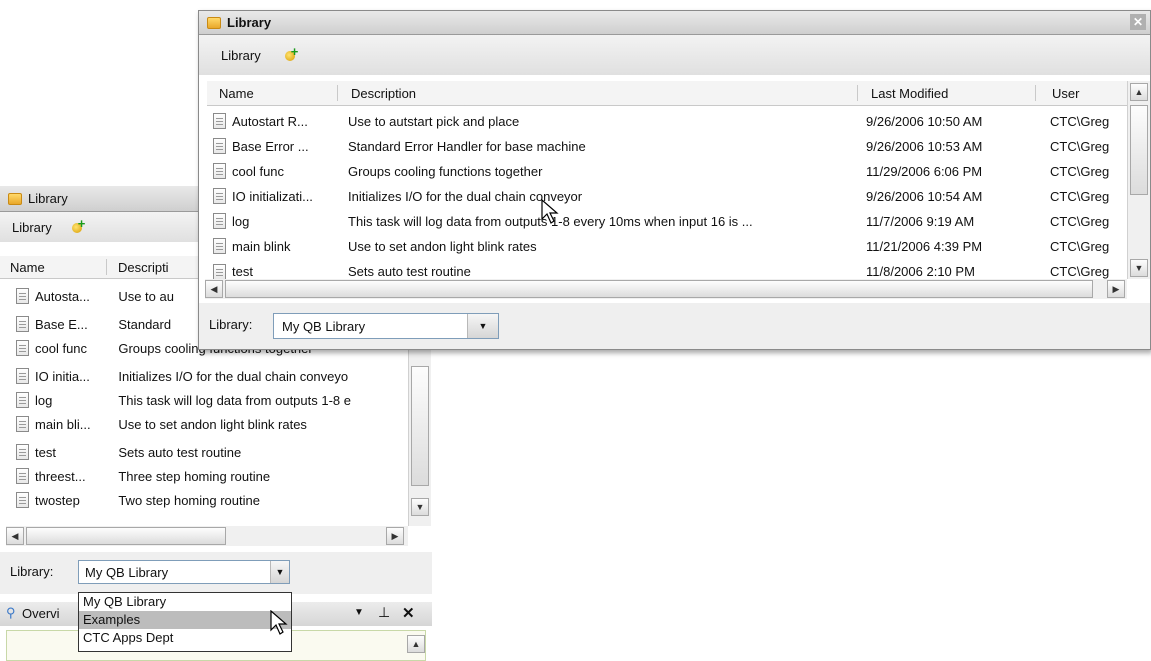 The width and height of the screenshot is (1151, 661). What do you see at coordinates (32, 571) in the screenshot?
I see `back-library-label: Library:` at bounding box center [32, 571].